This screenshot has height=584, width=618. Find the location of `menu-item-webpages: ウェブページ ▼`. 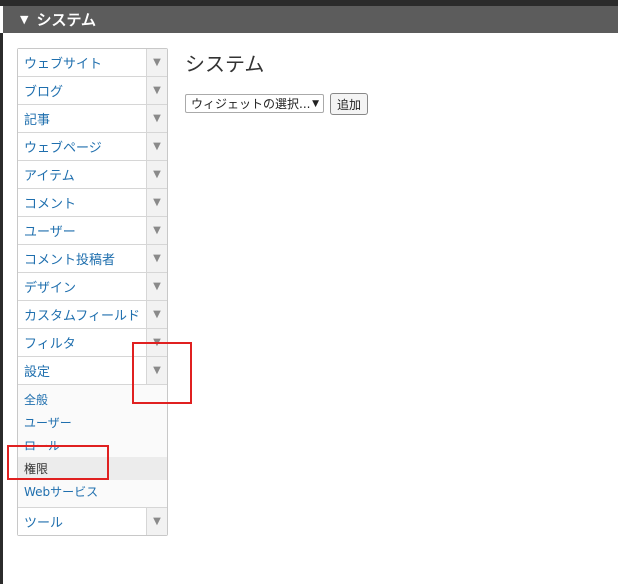

menu-item-webpages: ウェブページ ▼ is located at coordinates (92, 147).